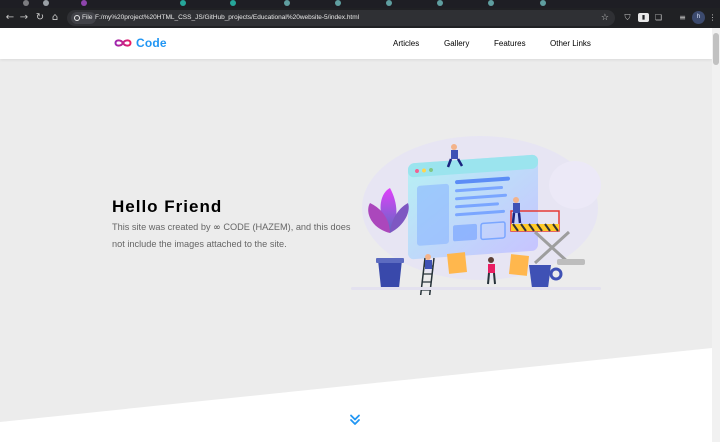 The image size is (720, 442). I want to click on nav-link-features: Features, so click(510, 43).